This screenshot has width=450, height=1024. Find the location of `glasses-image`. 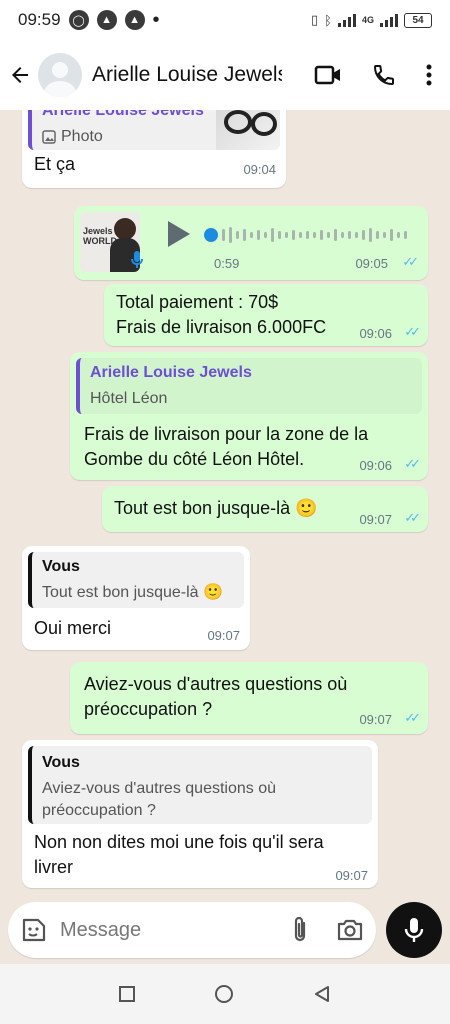

glasses-image is located at coordinates (250, 123).